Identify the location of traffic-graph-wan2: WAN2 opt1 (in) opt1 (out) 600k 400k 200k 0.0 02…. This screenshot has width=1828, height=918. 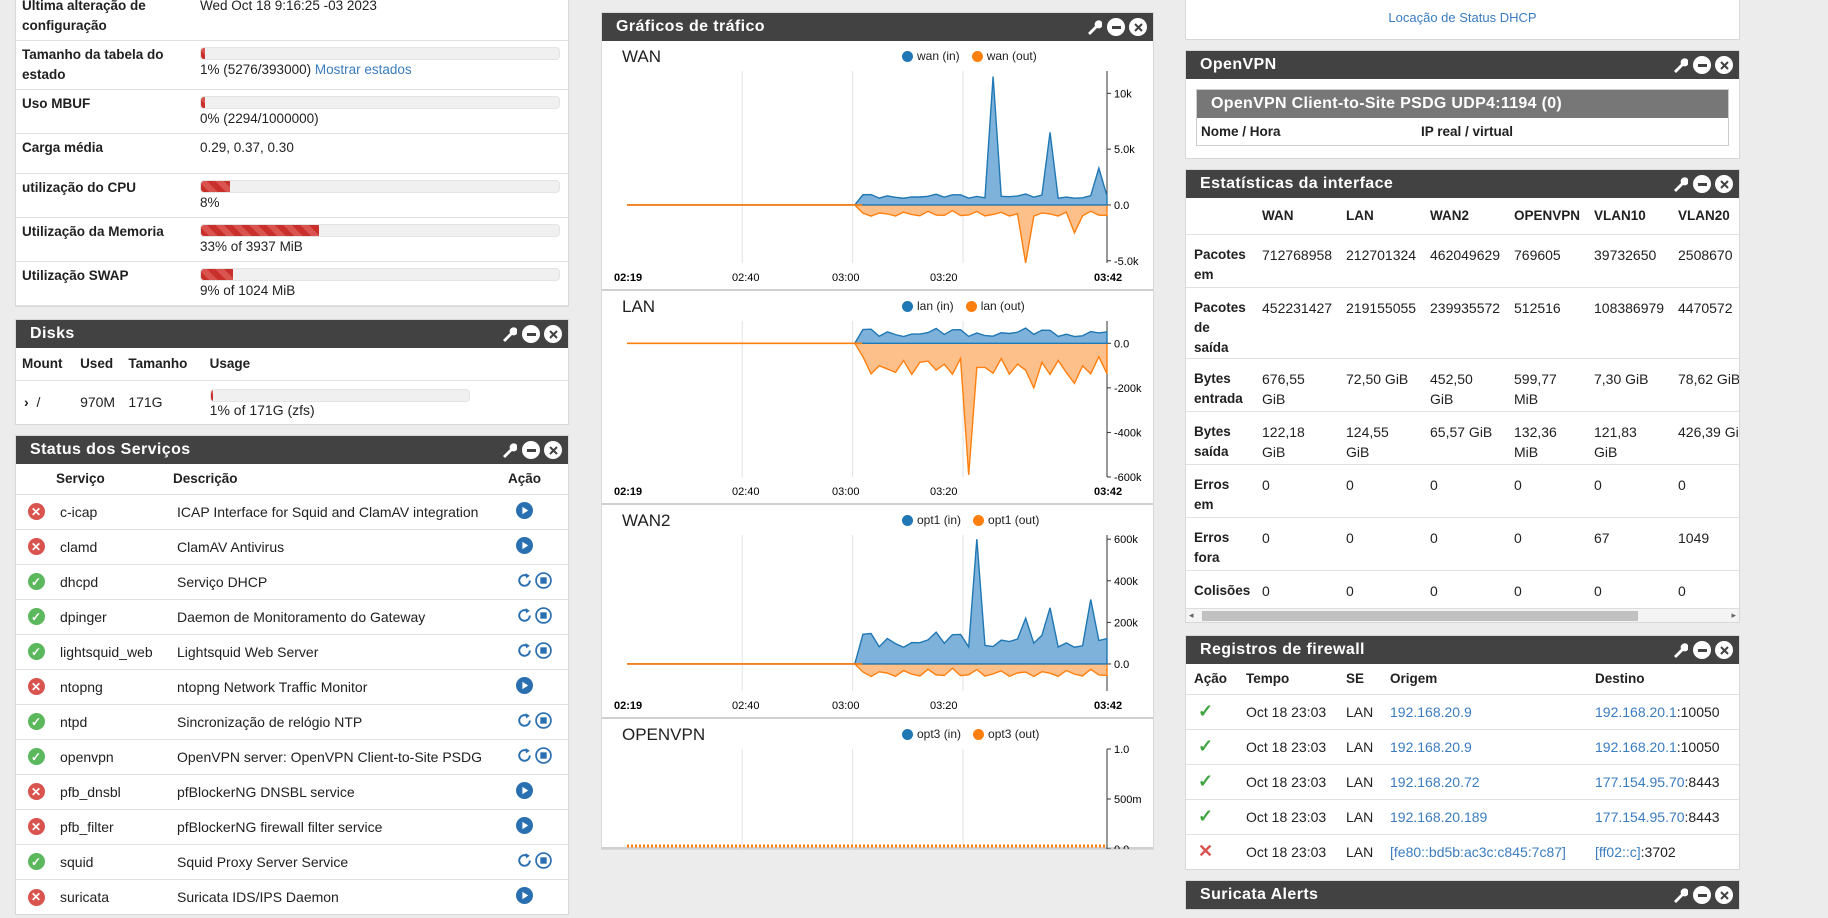
(877, 612).